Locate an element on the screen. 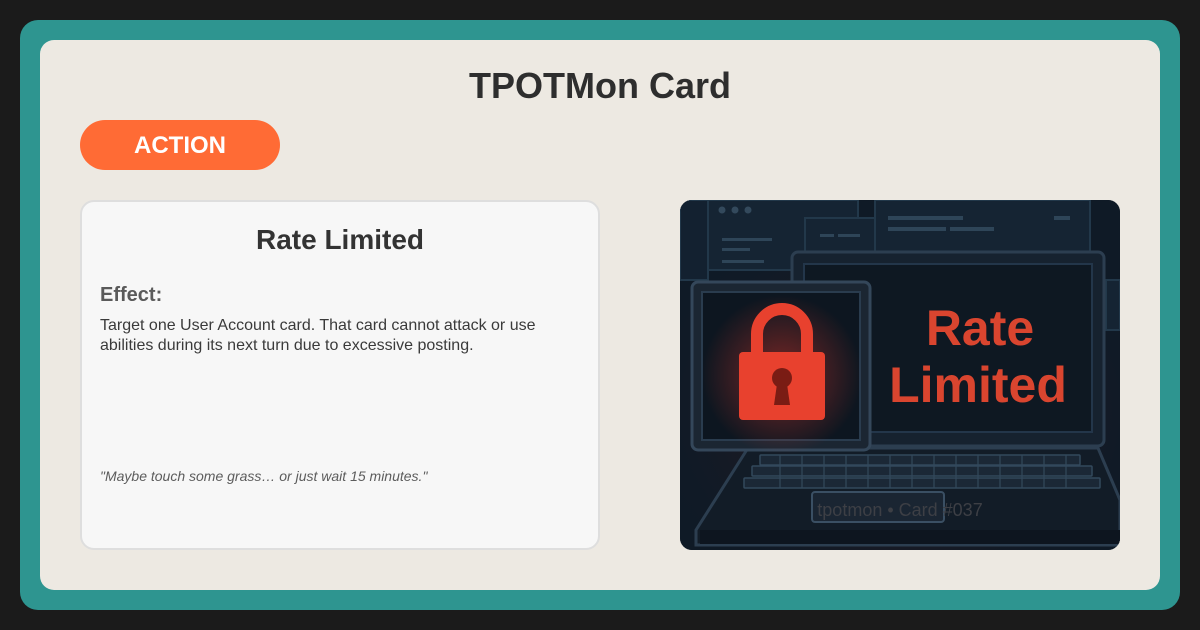 Image resolution: width=1200 pixels, height=630 pixels. effect-label: Effect: is located at coordinates (131, 295).